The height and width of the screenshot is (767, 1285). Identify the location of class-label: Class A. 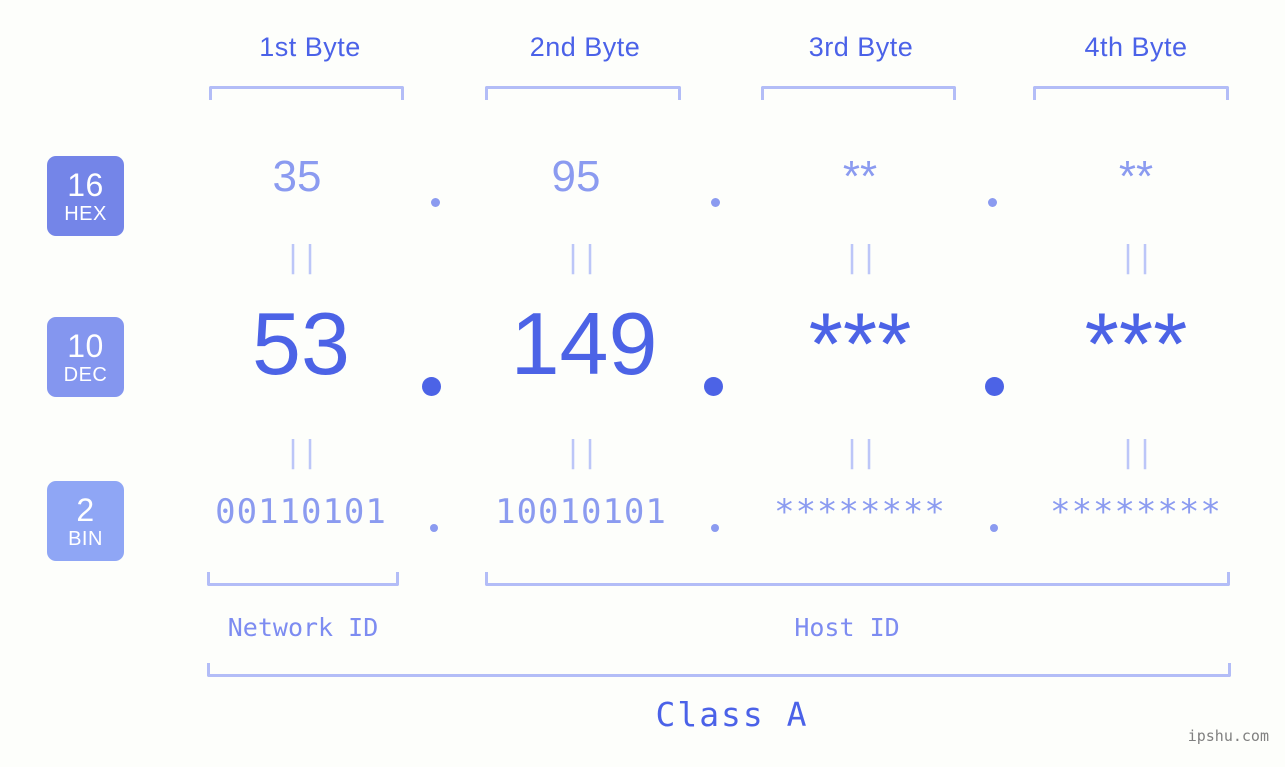
(732, 714).